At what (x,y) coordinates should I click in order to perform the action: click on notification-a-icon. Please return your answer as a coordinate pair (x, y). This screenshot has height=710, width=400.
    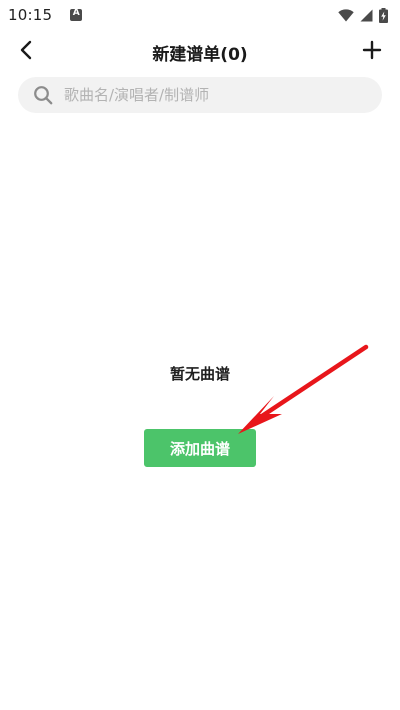
    Looking at the image, I should click on (76, 14).